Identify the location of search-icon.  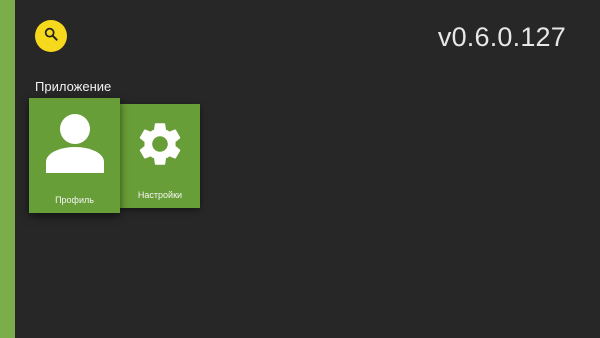
(51, 36).